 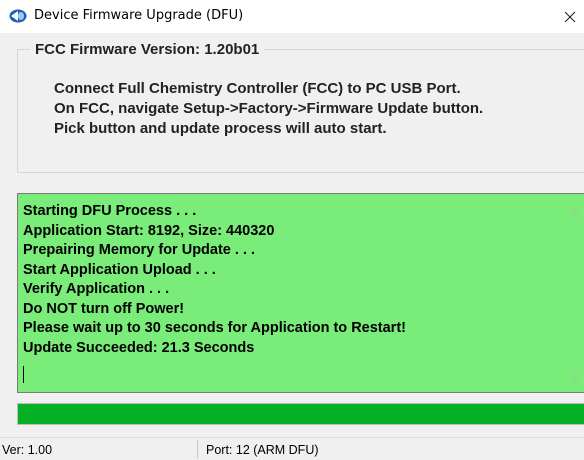 What do you see at coordinates (119, 269) in the screenshot?
I see `log-line: Start Application Upload . . .` at bounding box center [119, 269].